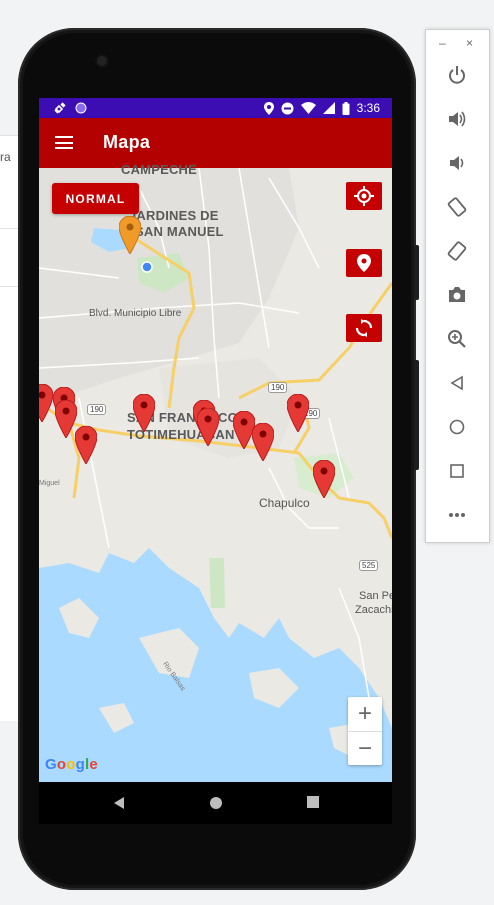 The width and height of the screenshot is (494, 905). I want to click on place-icon, so click(364, 263).